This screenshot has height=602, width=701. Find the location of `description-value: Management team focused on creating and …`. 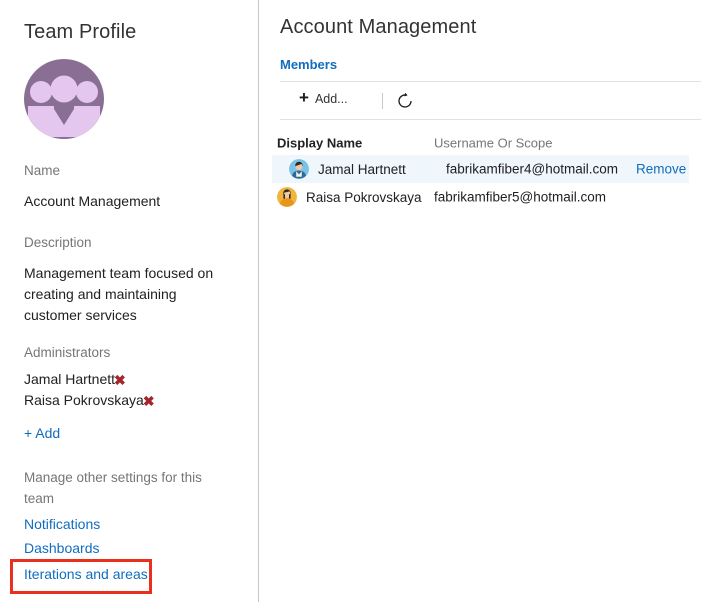

description-value: Management team focused on creating and … is located at coordinates (119, 294).